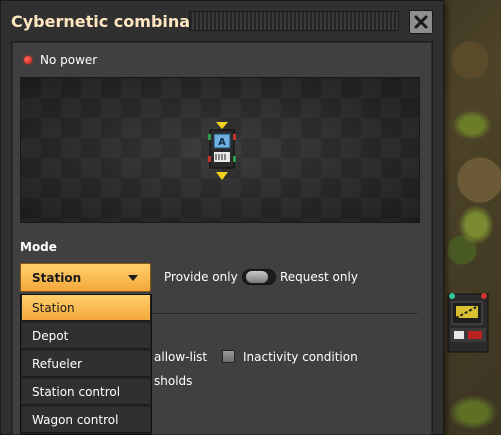 This screenshot has height=435, width=501. What do you see at coordinates (319, 277) in the screenshot?
I see `request-only-label: Request only` at bounding box center [319, 277].